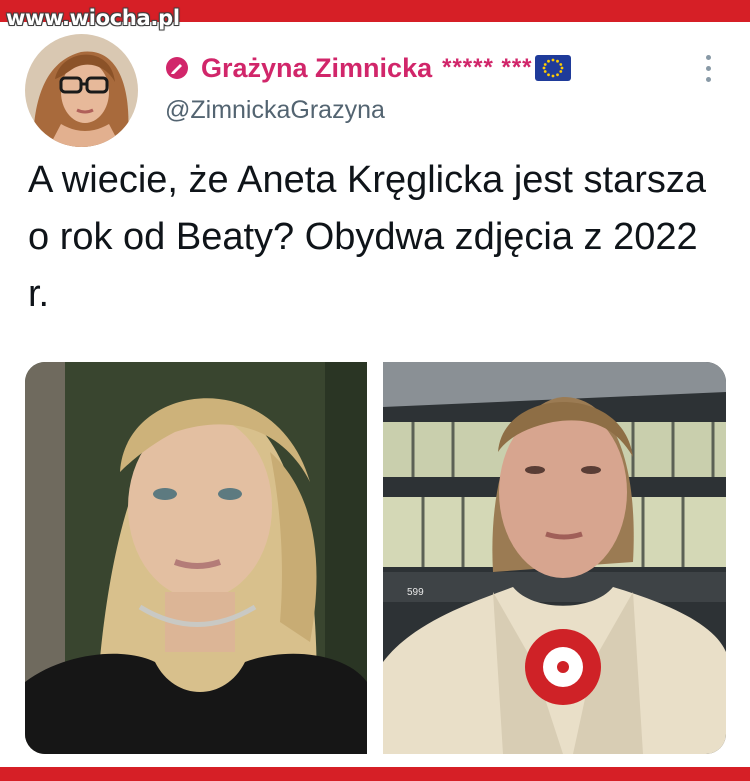 The width and height of the screenshot is (750, 781). I want to click on verified-badge-icon, so click(177, 68).